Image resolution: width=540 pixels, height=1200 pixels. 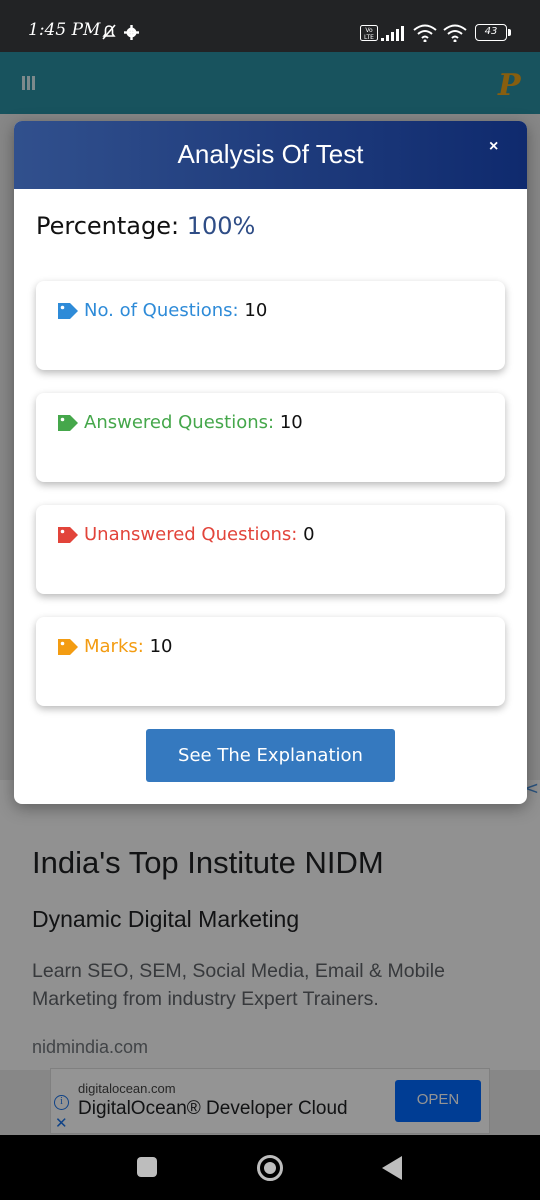 What do you see at coordinates (392, 1168) in the screenshot?
I see `back-button` at bounding box center [392, 1168].